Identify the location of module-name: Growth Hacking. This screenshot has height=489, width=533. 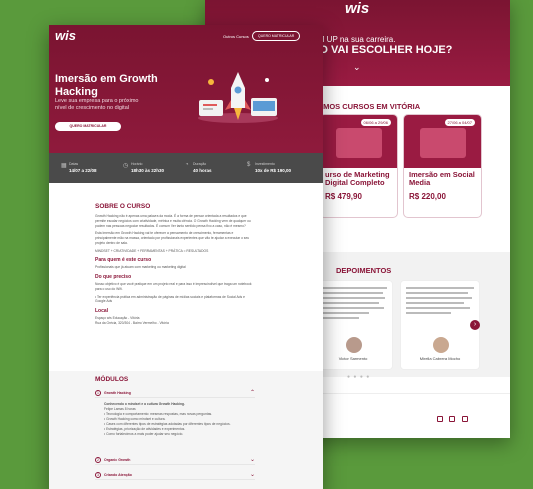
(117, 393).